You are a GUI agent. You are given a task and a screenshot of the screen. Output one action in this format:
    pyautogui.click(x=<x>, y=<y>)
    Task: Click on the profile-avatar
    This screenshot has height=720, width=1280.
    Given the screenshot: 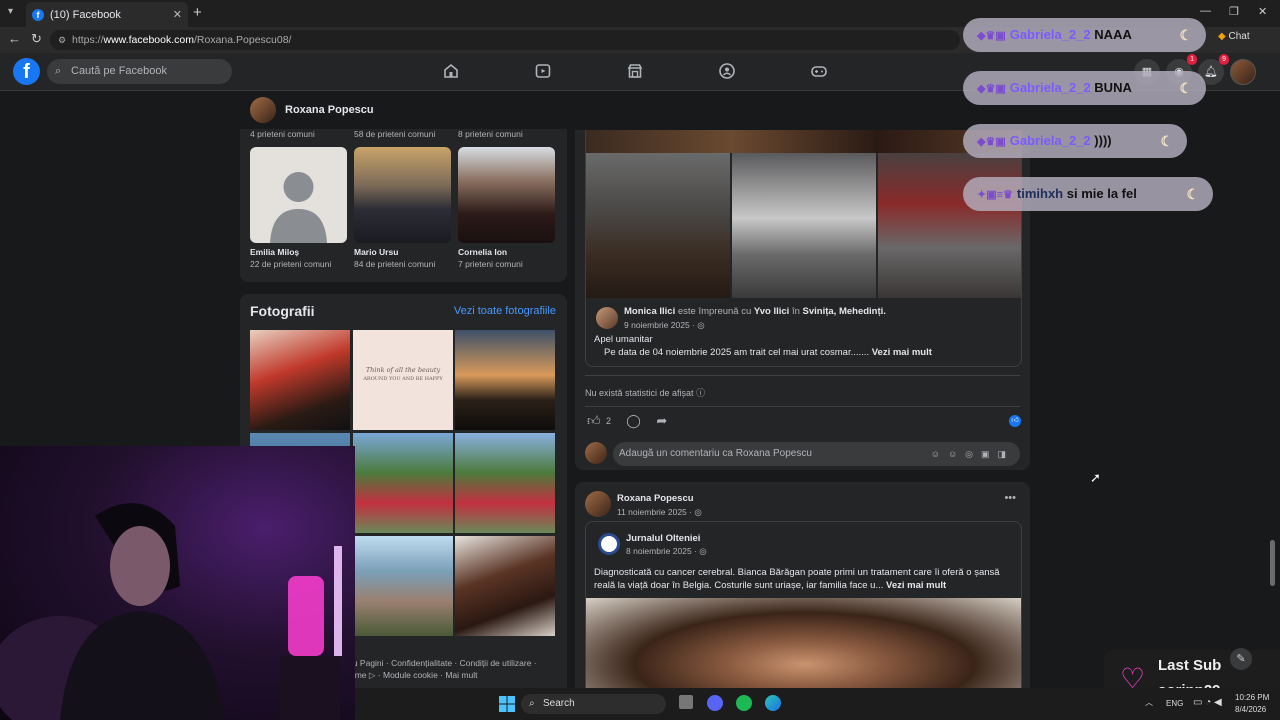 What is the action you would take?
    pyautogui.click(x=263, y=110)
    